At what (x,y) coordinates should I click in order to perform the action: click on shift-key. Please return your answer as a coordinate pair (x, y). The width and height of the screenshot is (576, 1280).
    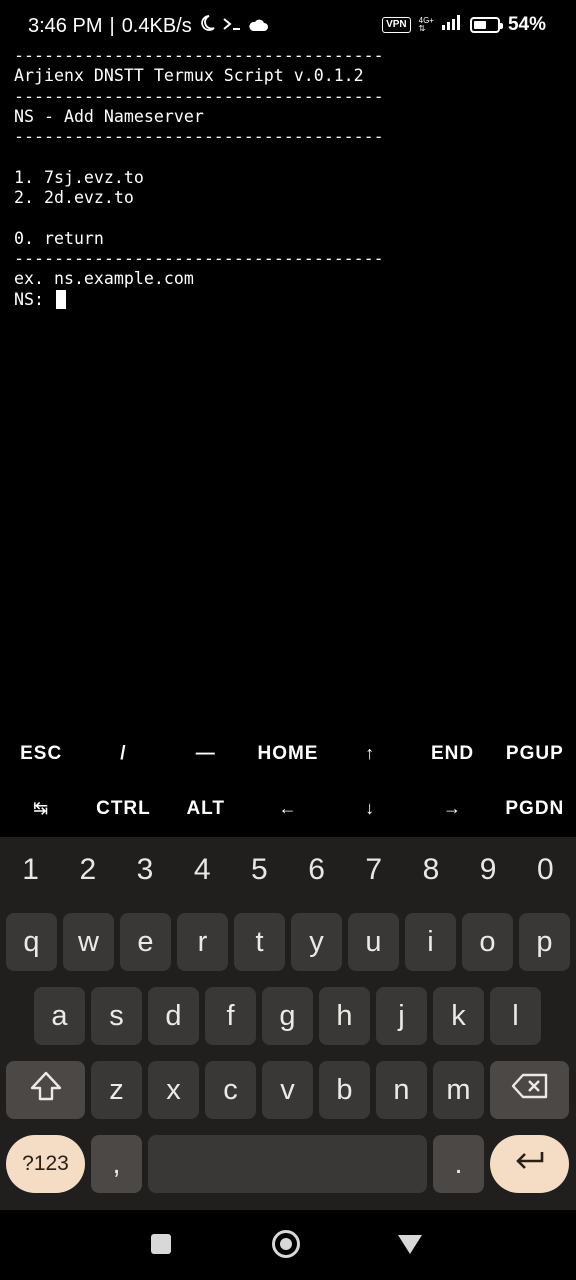
    Looking at the image, I should click on (45, 1090).